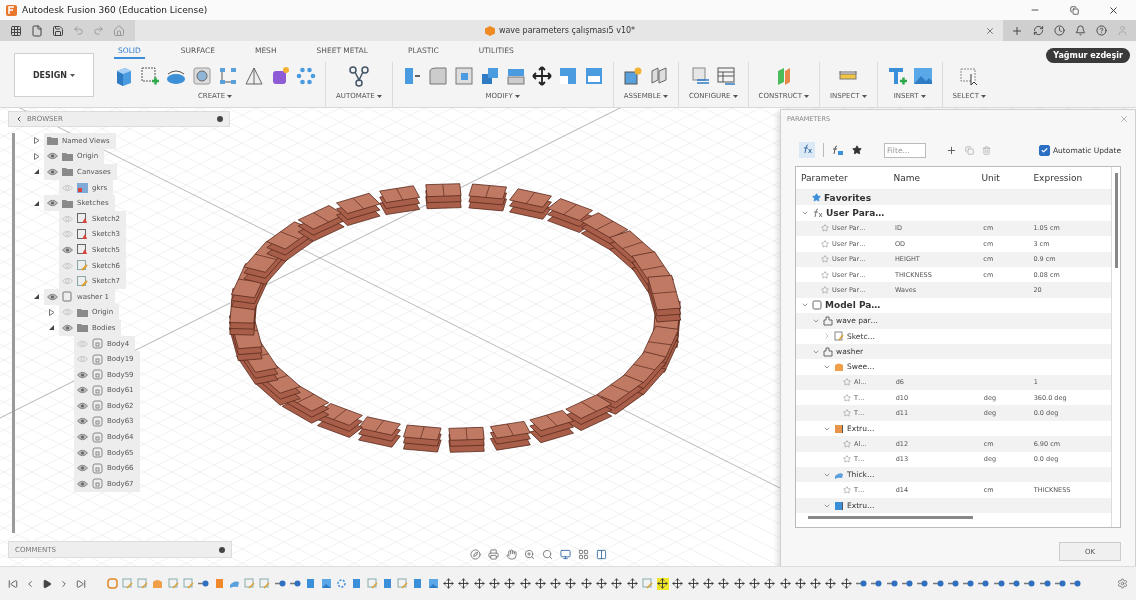 The image size is (1136, 600). Describe the element at coordinates (47, 583) in the screenshot. I see `play-icon` at that location.